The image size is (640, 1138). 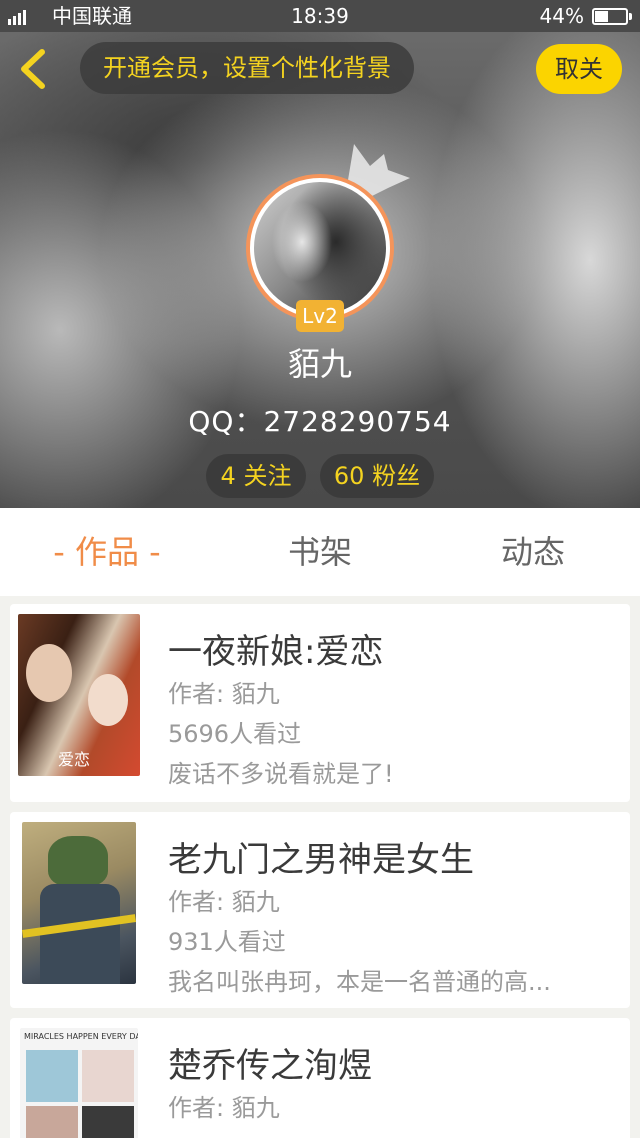 What do you see at coordinates (319, 364) in the screenshot?
I see `username: 貊九` at bounding box center [319, 364].